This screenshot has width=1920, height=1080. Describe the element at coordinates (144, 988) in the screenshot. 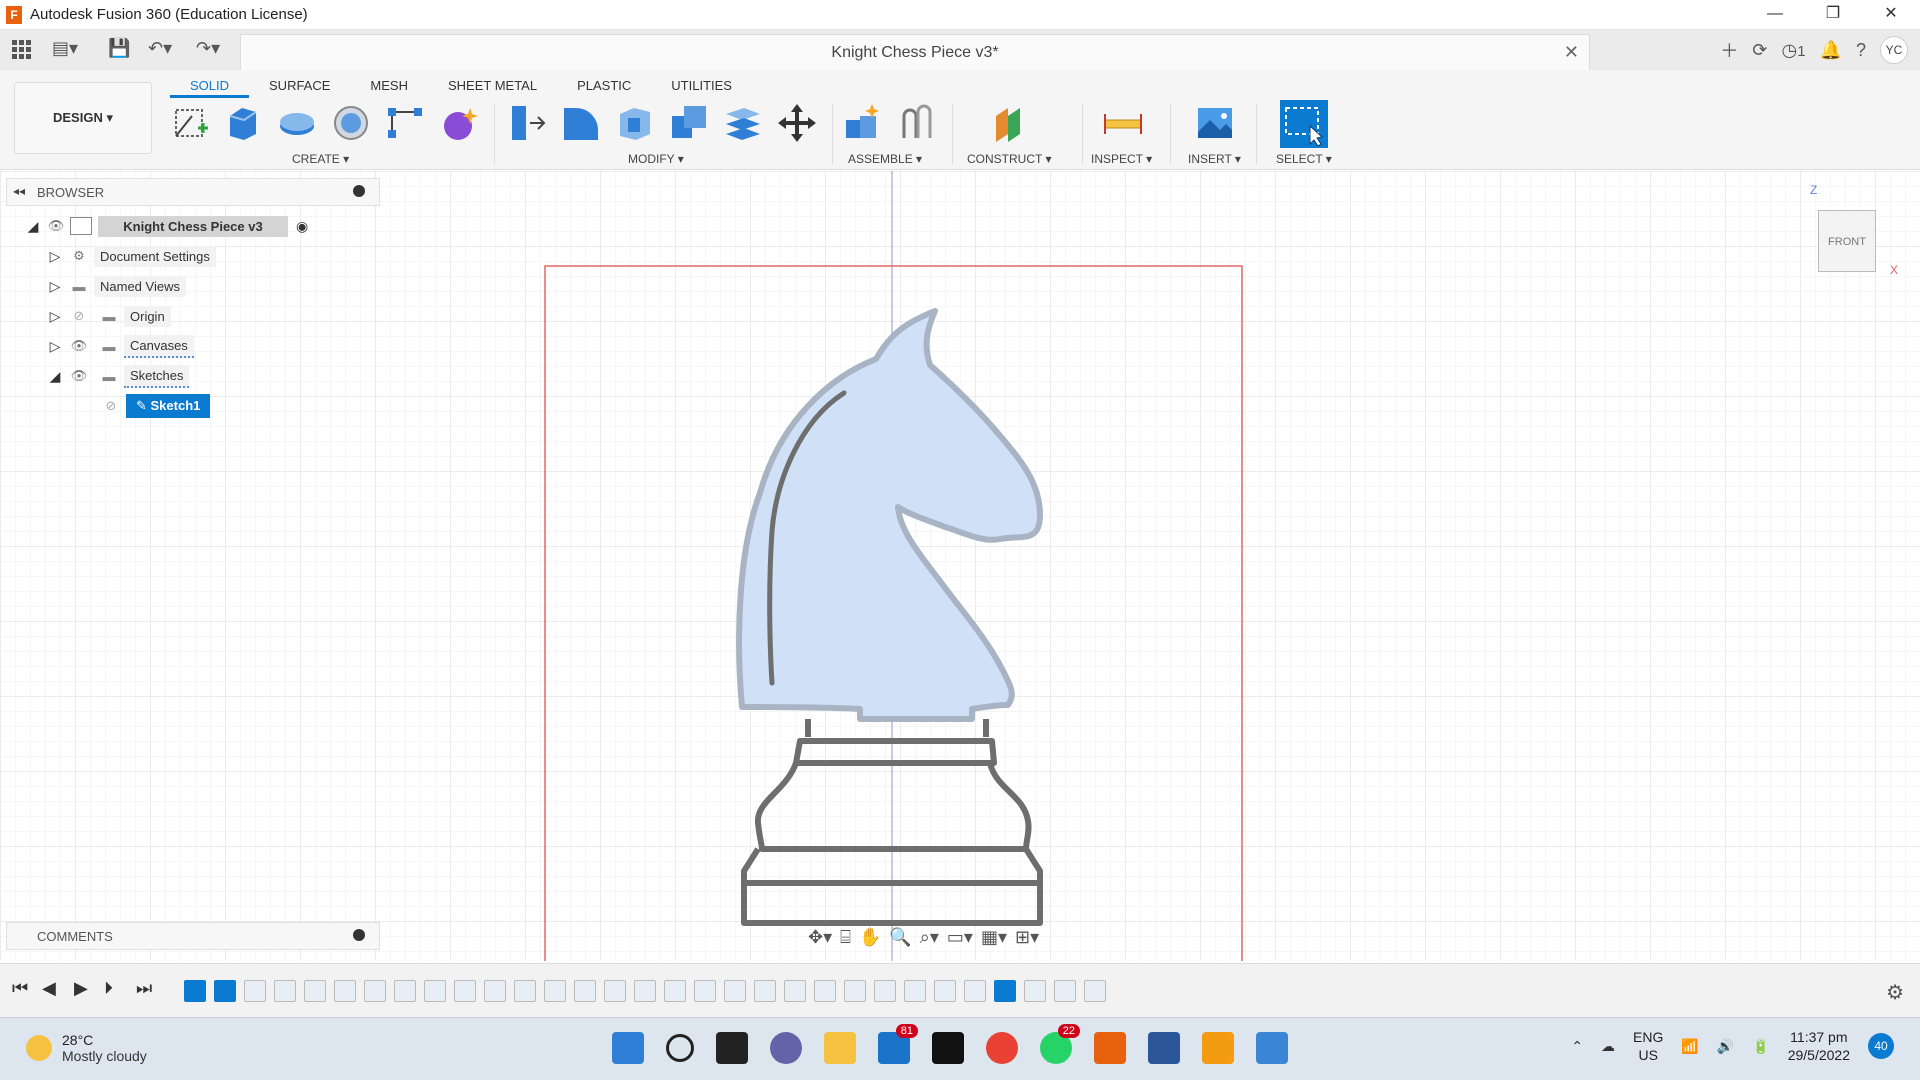

I see `go-to-end-icon: ⏭` at that location.